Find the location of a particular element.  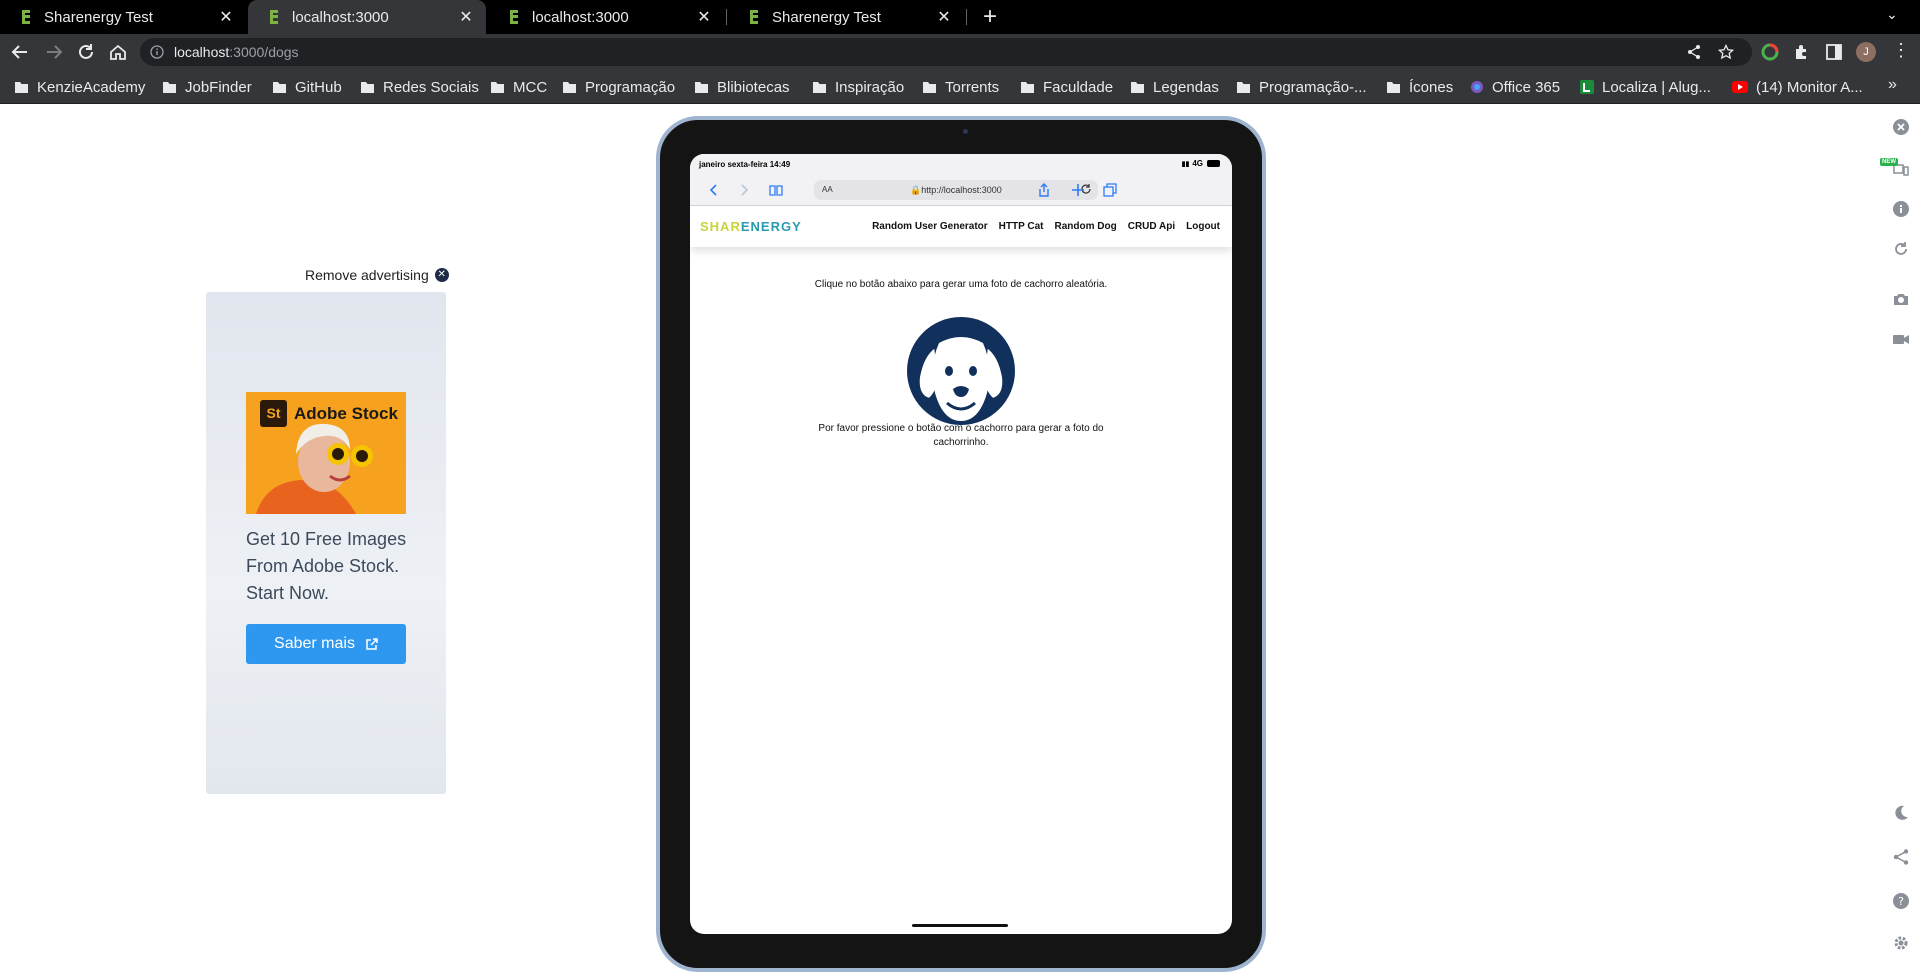

tab-localhost-active: localhost:3000 ✕ is located at coordinates (367, 17).